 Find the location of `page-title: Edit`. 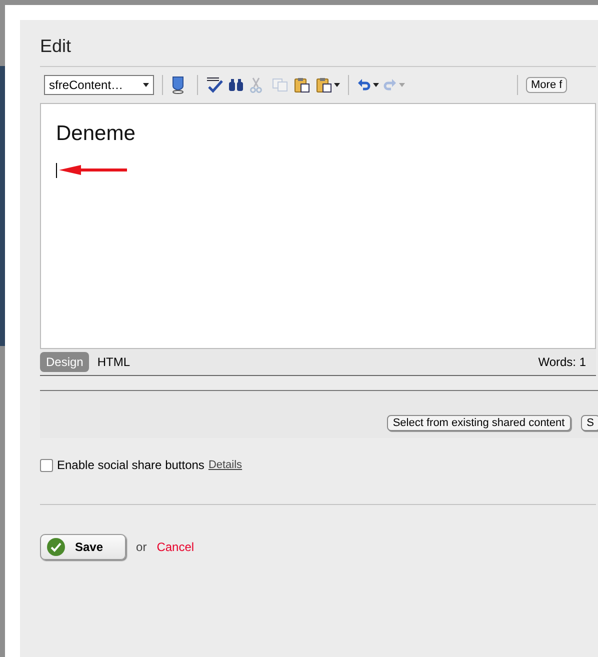

page-title: Edit is located at coordinates (318, 43).